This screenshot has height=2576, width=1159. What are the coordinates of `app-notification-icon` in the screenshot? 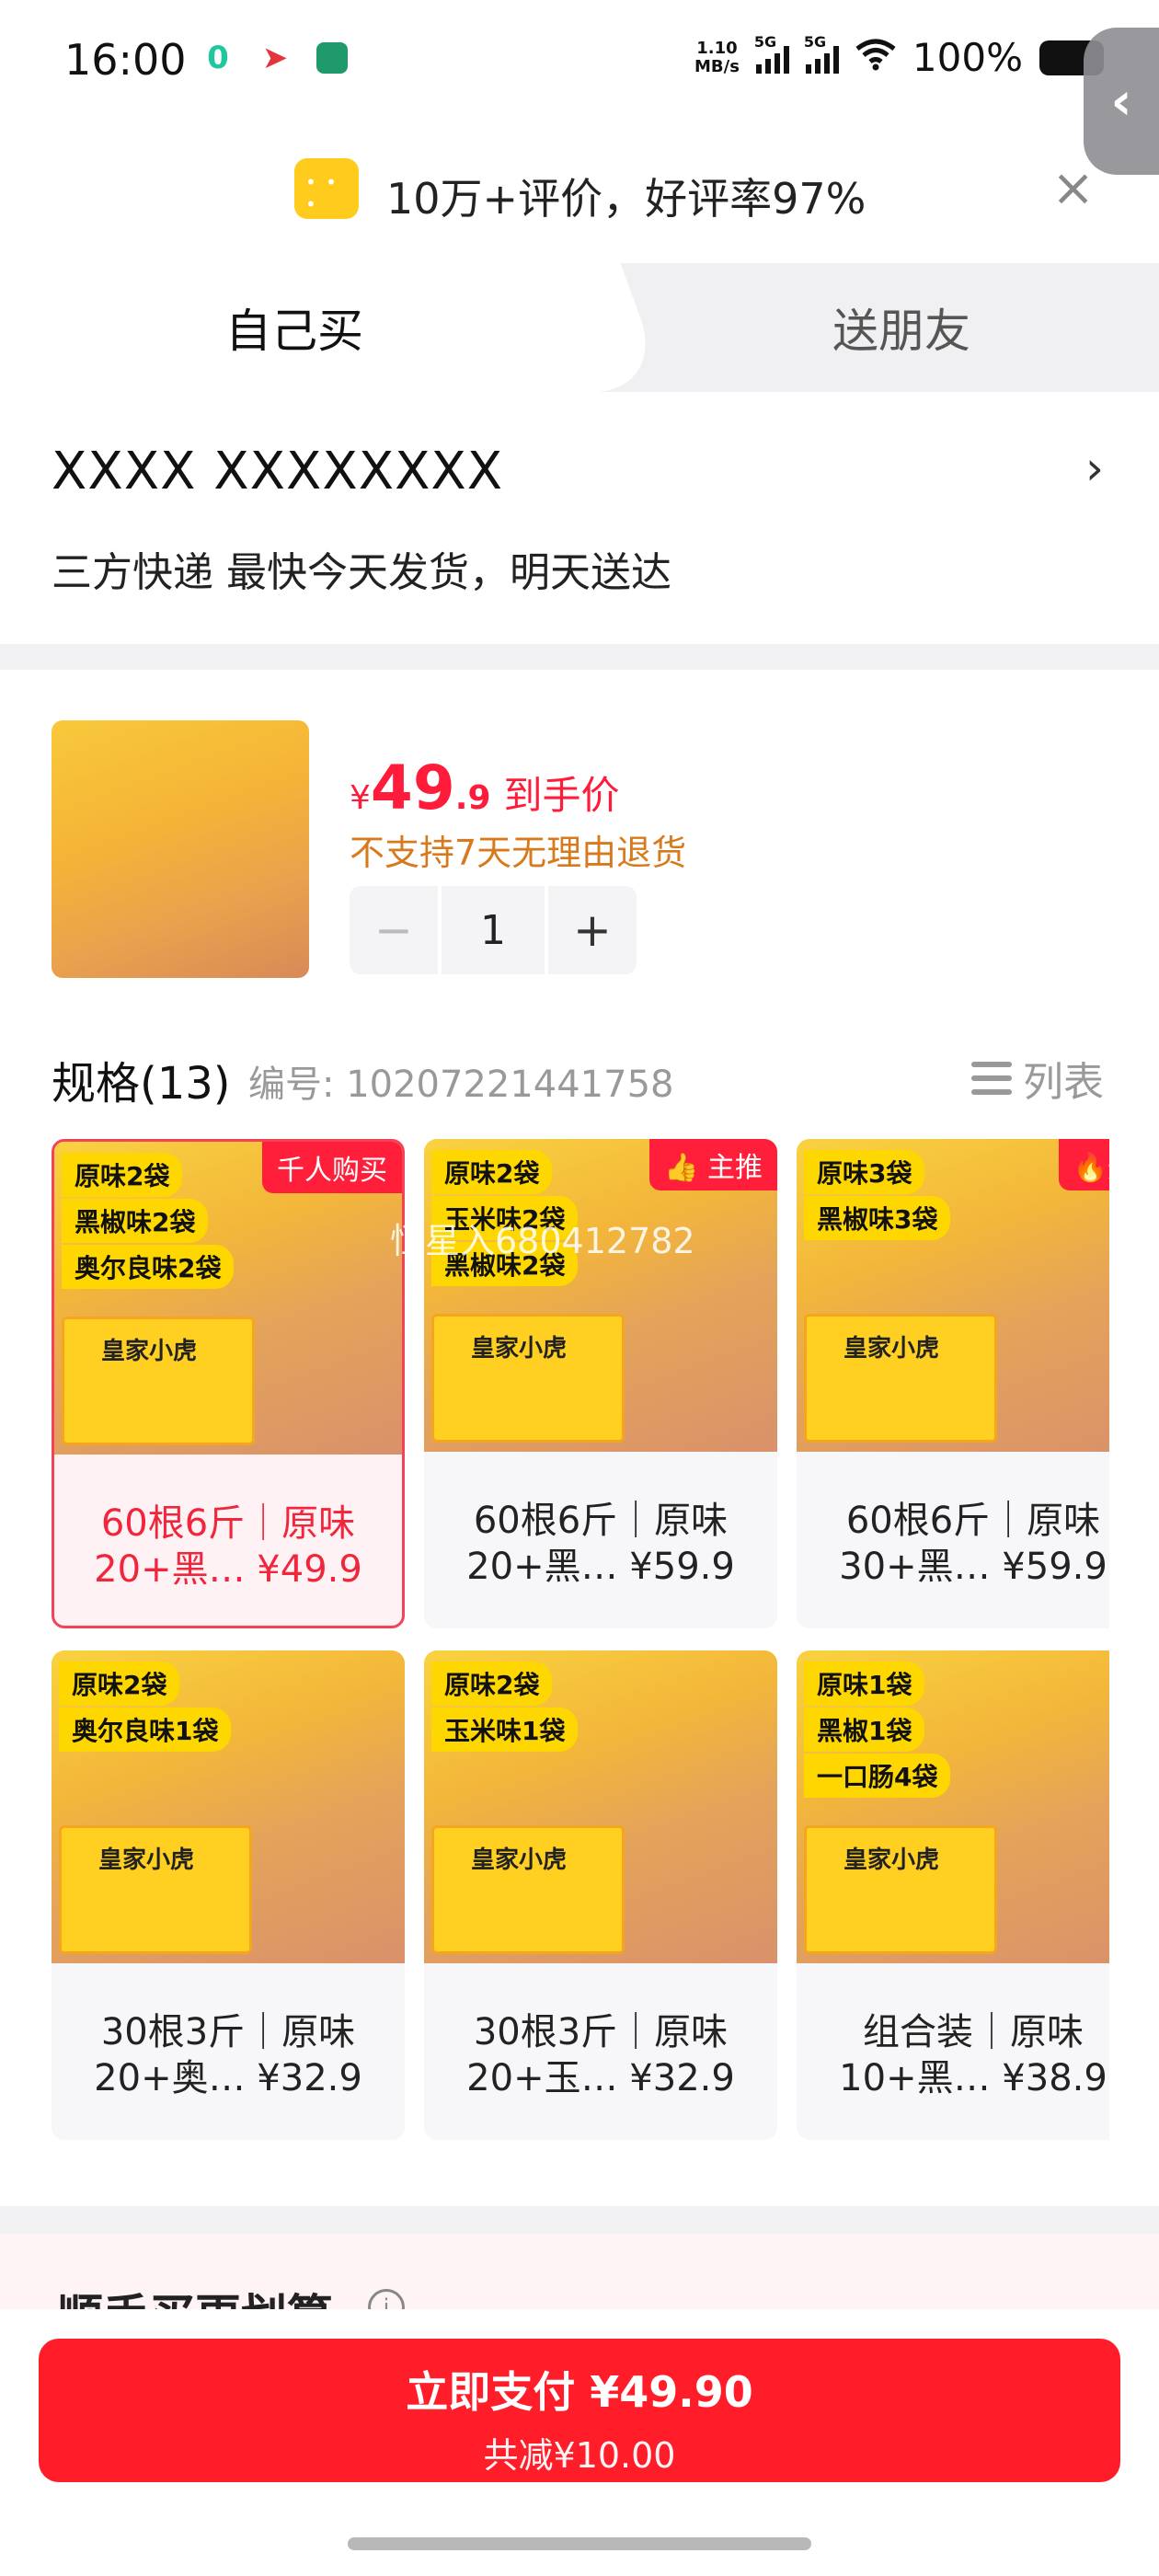 It's located at (332, 58).